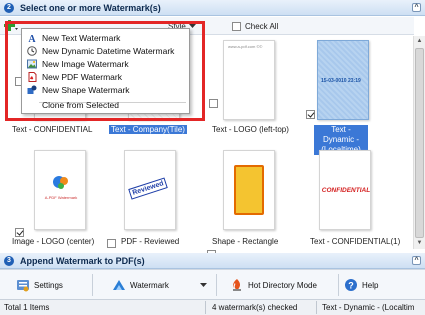 The height and width of the screenshot is (315, 425). I want to click on menu-item-new-shape: New Shape Watermark, so click(106, 90).